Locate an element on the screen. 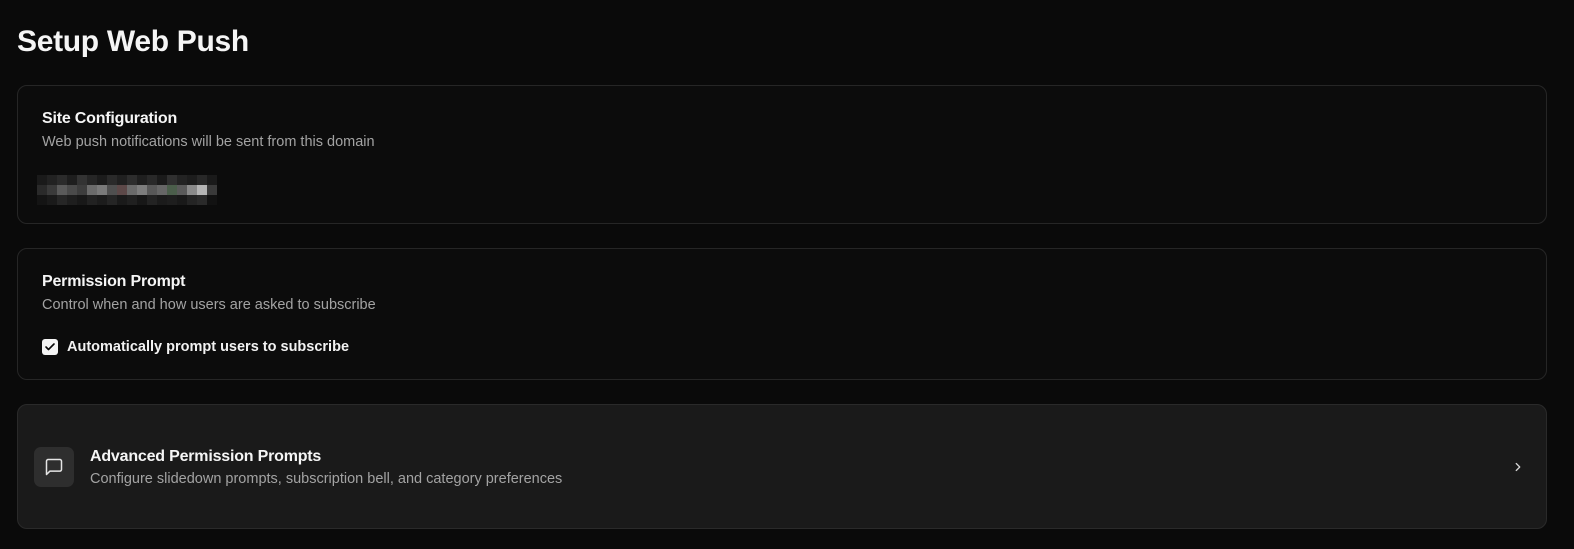 This screenshot has height=549, width=1574. advanced-prompts-icon-box is located at coordinates (54, 467).